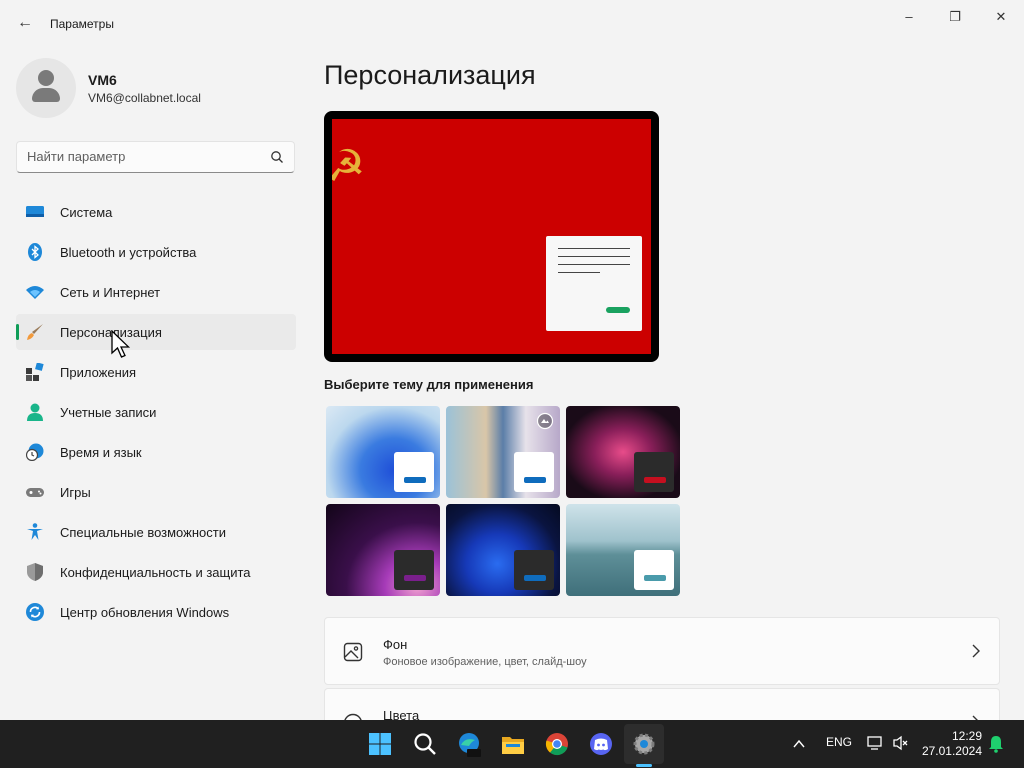 The height and width of the screenshot is (768, 1024). I want to click on taskbar: ENG 12:29 27.01.2024, so click(512, 744).